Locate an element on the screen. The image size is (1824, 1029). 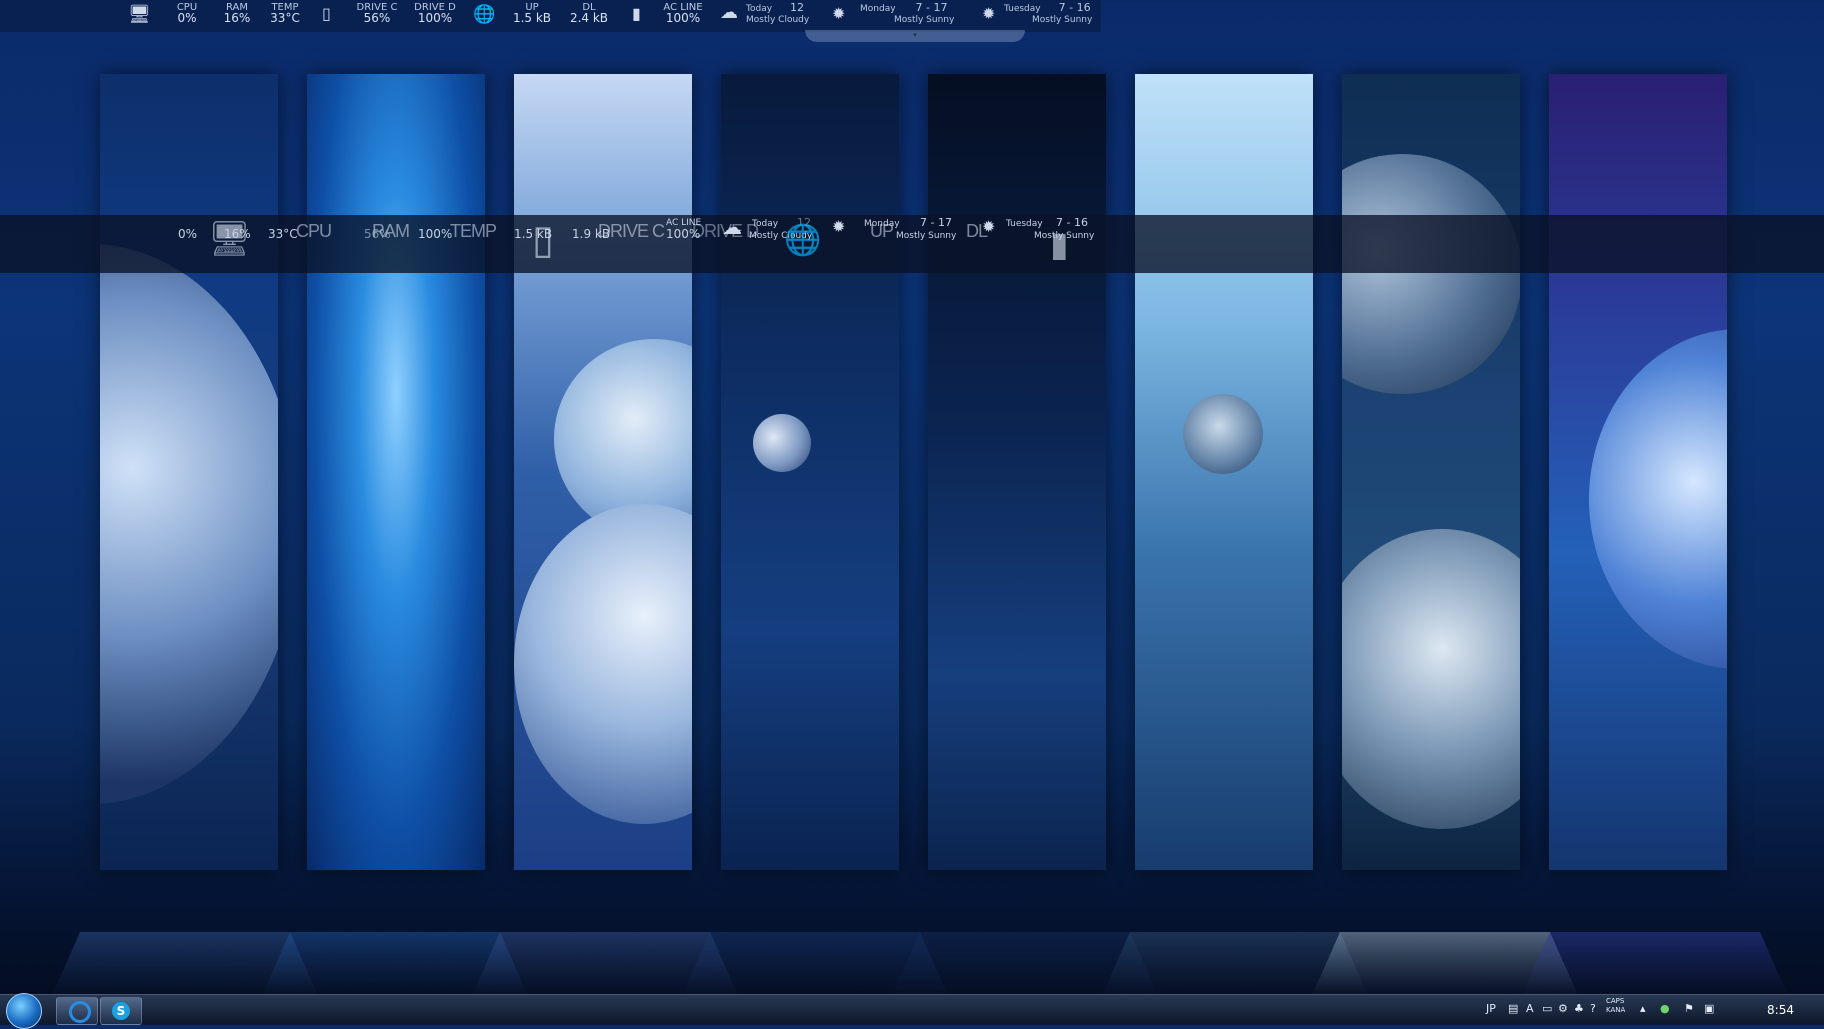
acline-meter: AC LINE 100% is located at coordinates (683, 13).